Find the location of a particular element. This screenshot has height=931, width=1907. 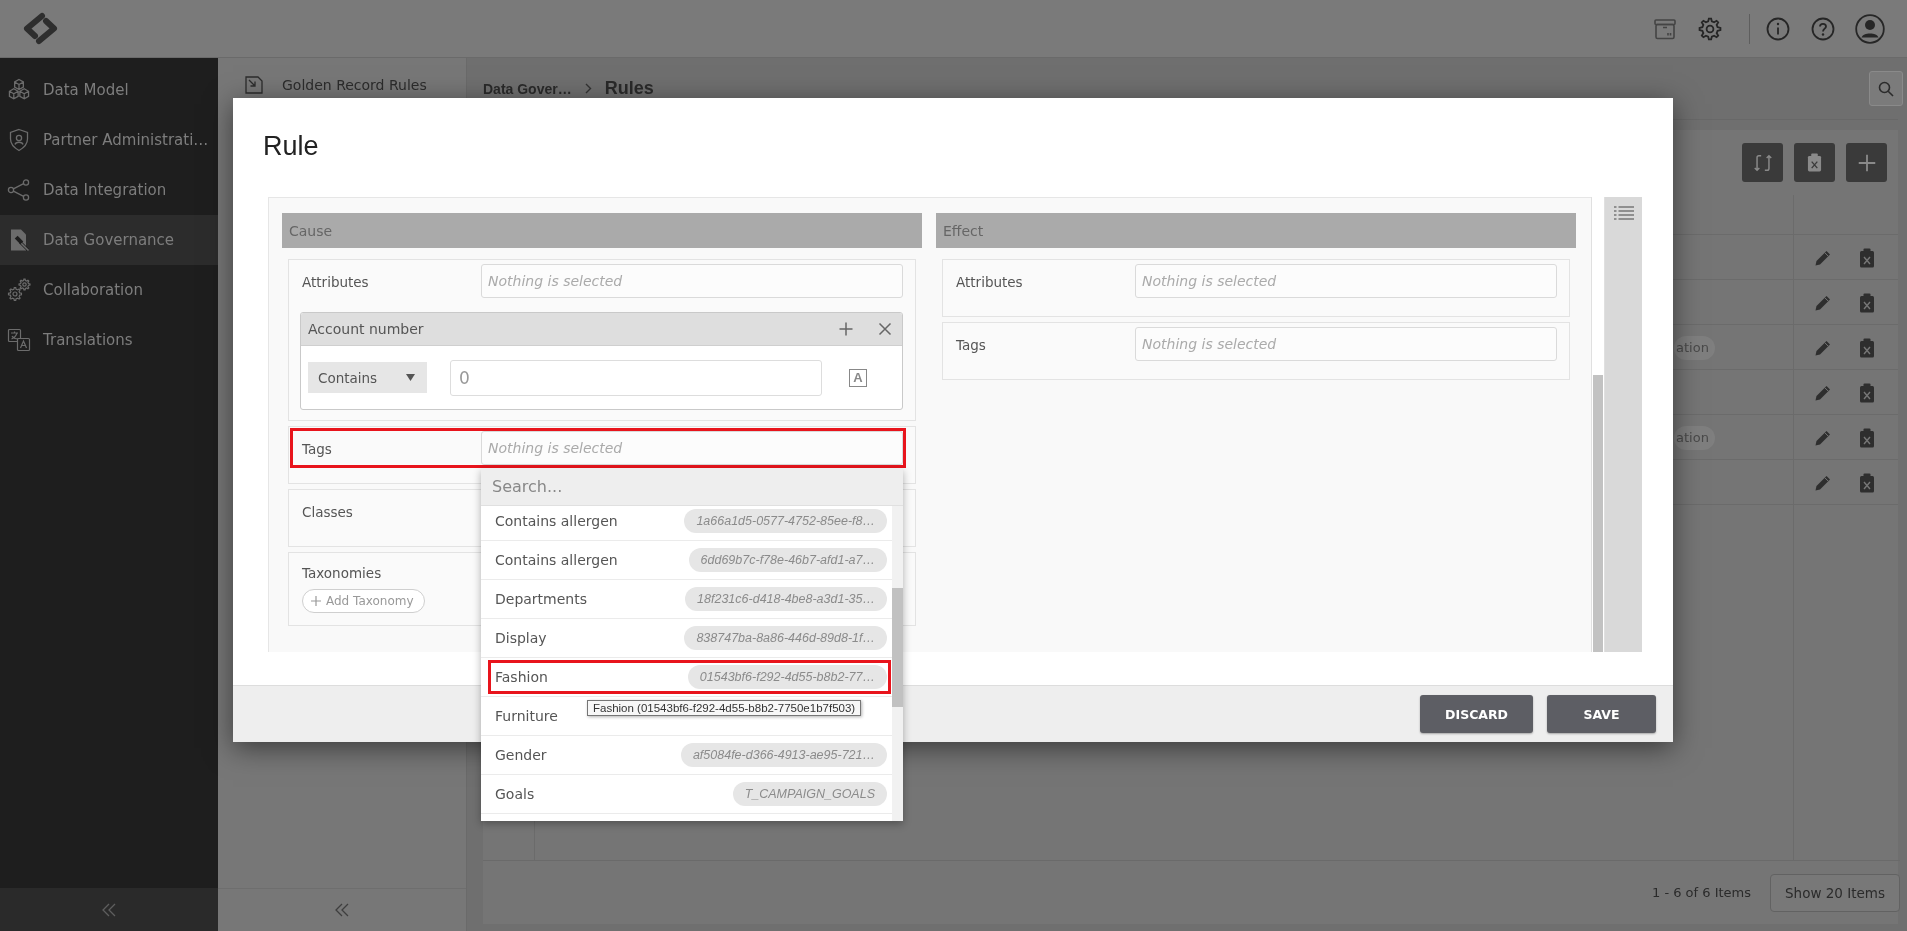

user-icon is located at coordinates (1870, 28).